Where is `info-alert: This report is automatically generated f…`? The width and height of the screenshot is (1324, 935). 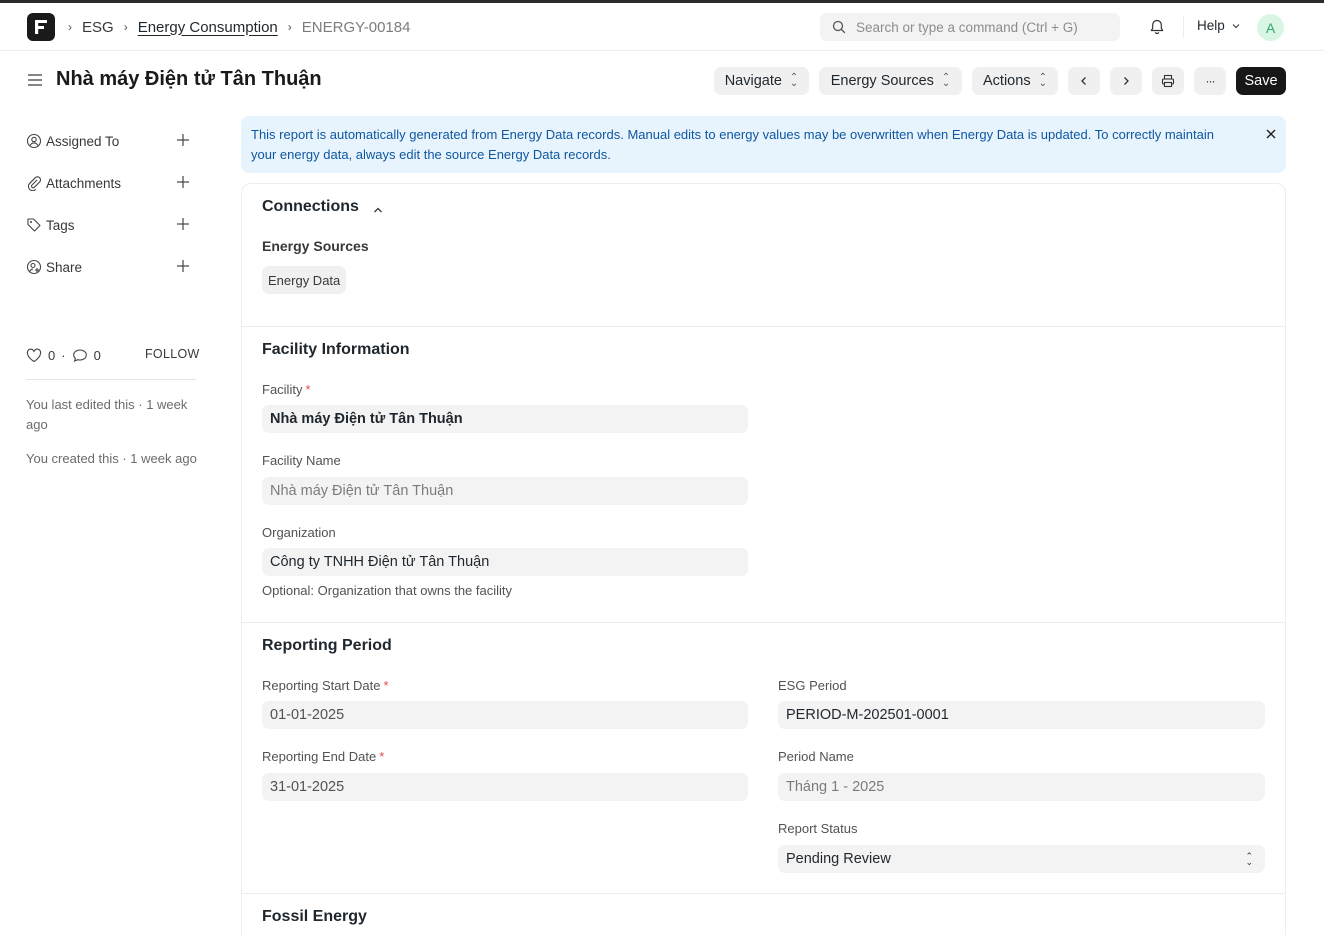
info-alert: This report is automatically generated f… is located at coordinates (763, 144).